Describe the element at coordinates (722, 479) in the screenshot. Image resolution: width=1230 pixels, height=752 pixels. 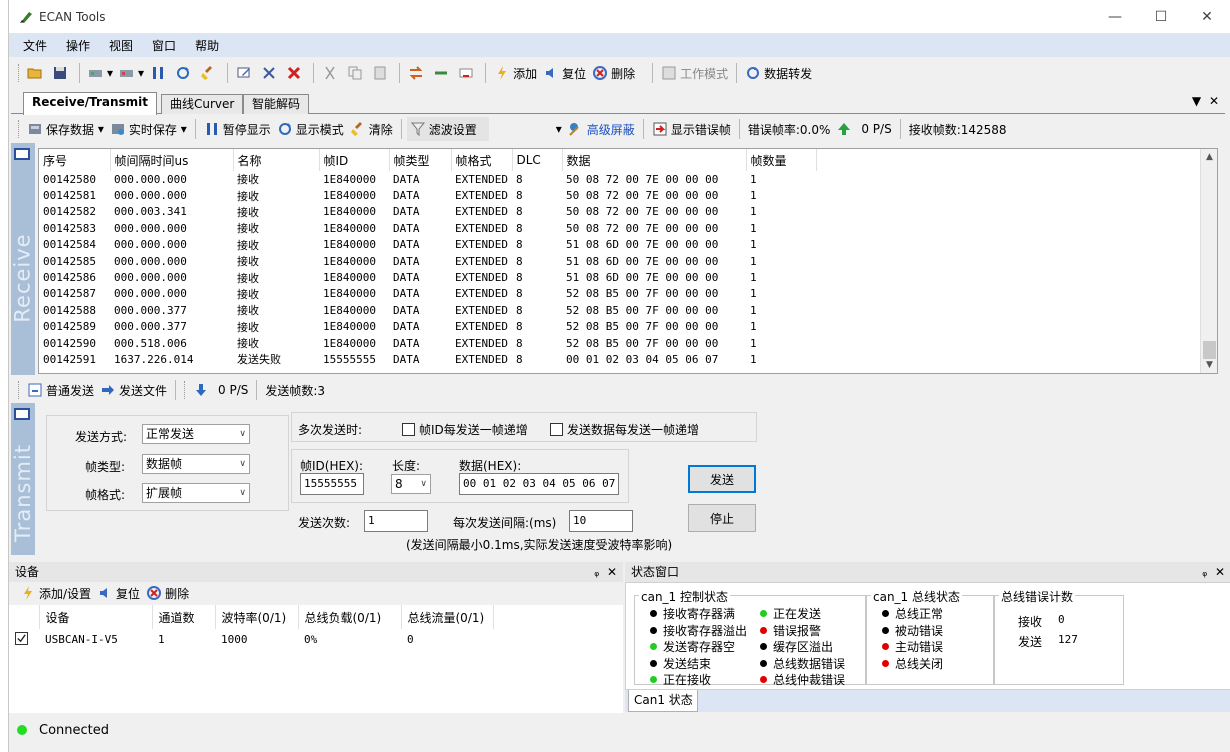
I see `send-button: 发送` at that location.